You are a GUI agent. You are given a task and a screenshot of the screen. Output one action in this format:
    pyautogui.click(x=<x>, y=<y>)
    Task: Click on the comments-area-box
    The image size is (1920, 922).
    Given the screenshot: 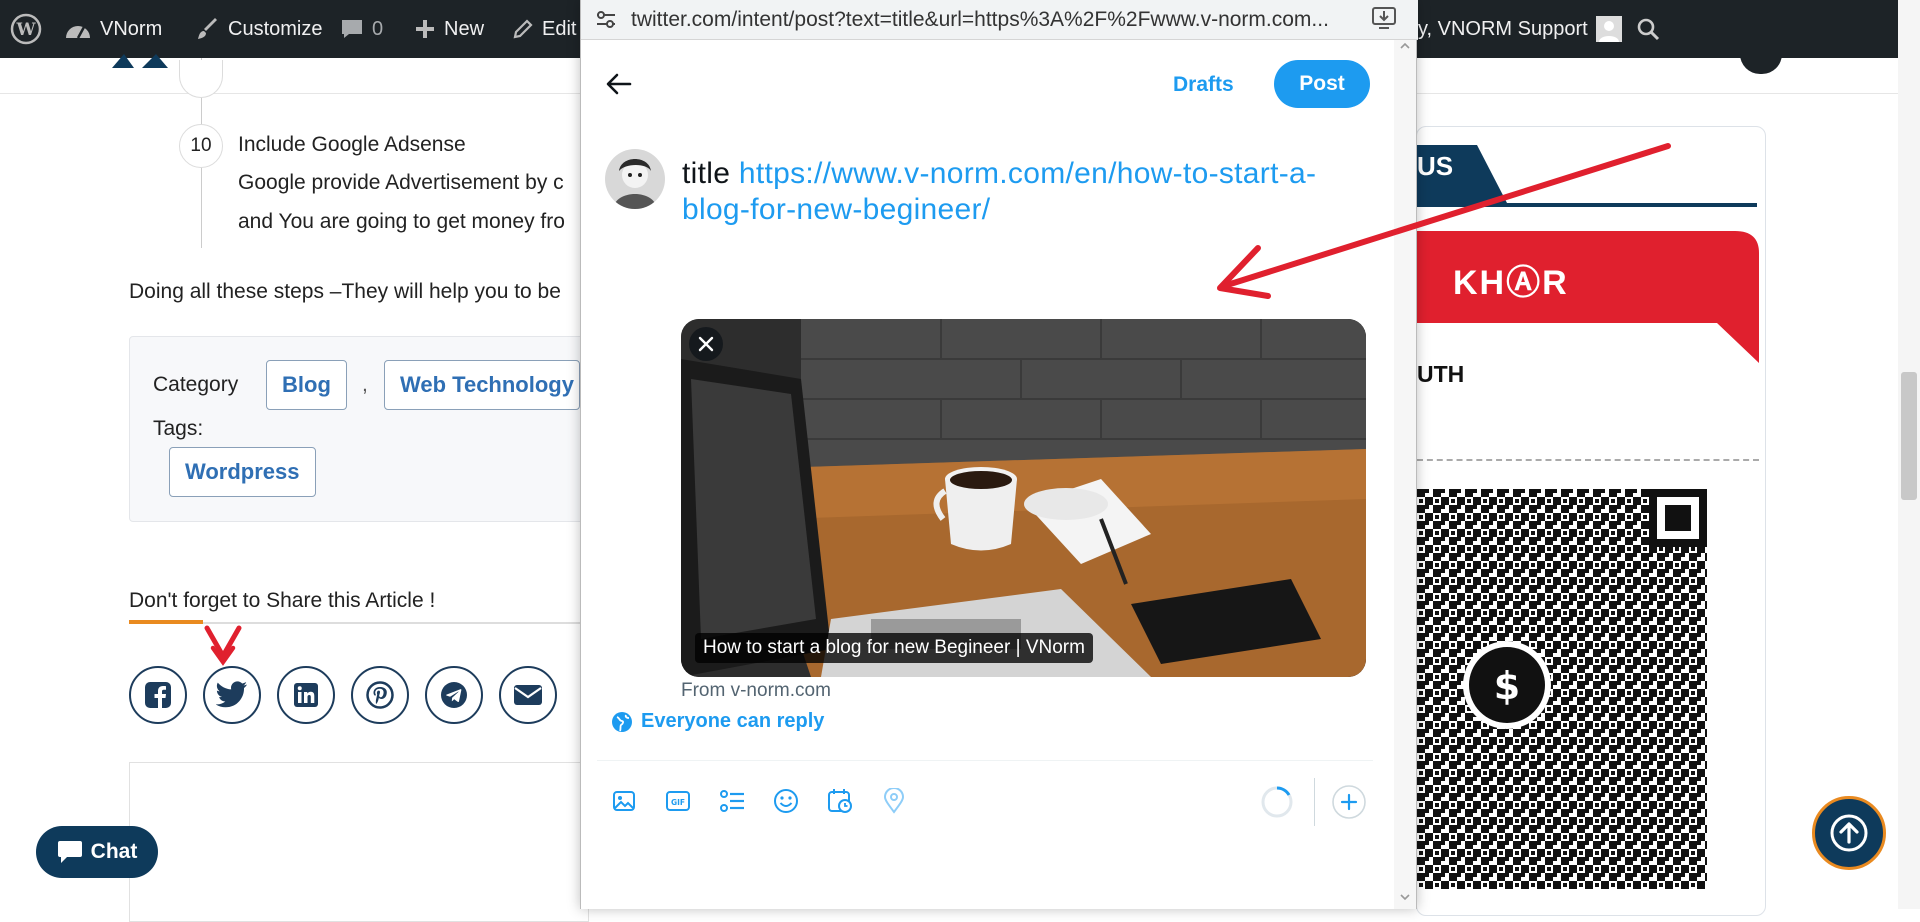 What is the action you would take?
    pyautogui.click(x=359, y=842)
    